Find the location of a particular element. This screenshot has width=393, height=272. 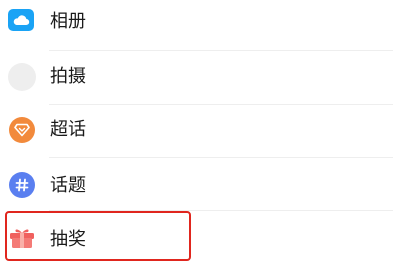

super-topic-diamond-icon is located at coordinates (22, 130).